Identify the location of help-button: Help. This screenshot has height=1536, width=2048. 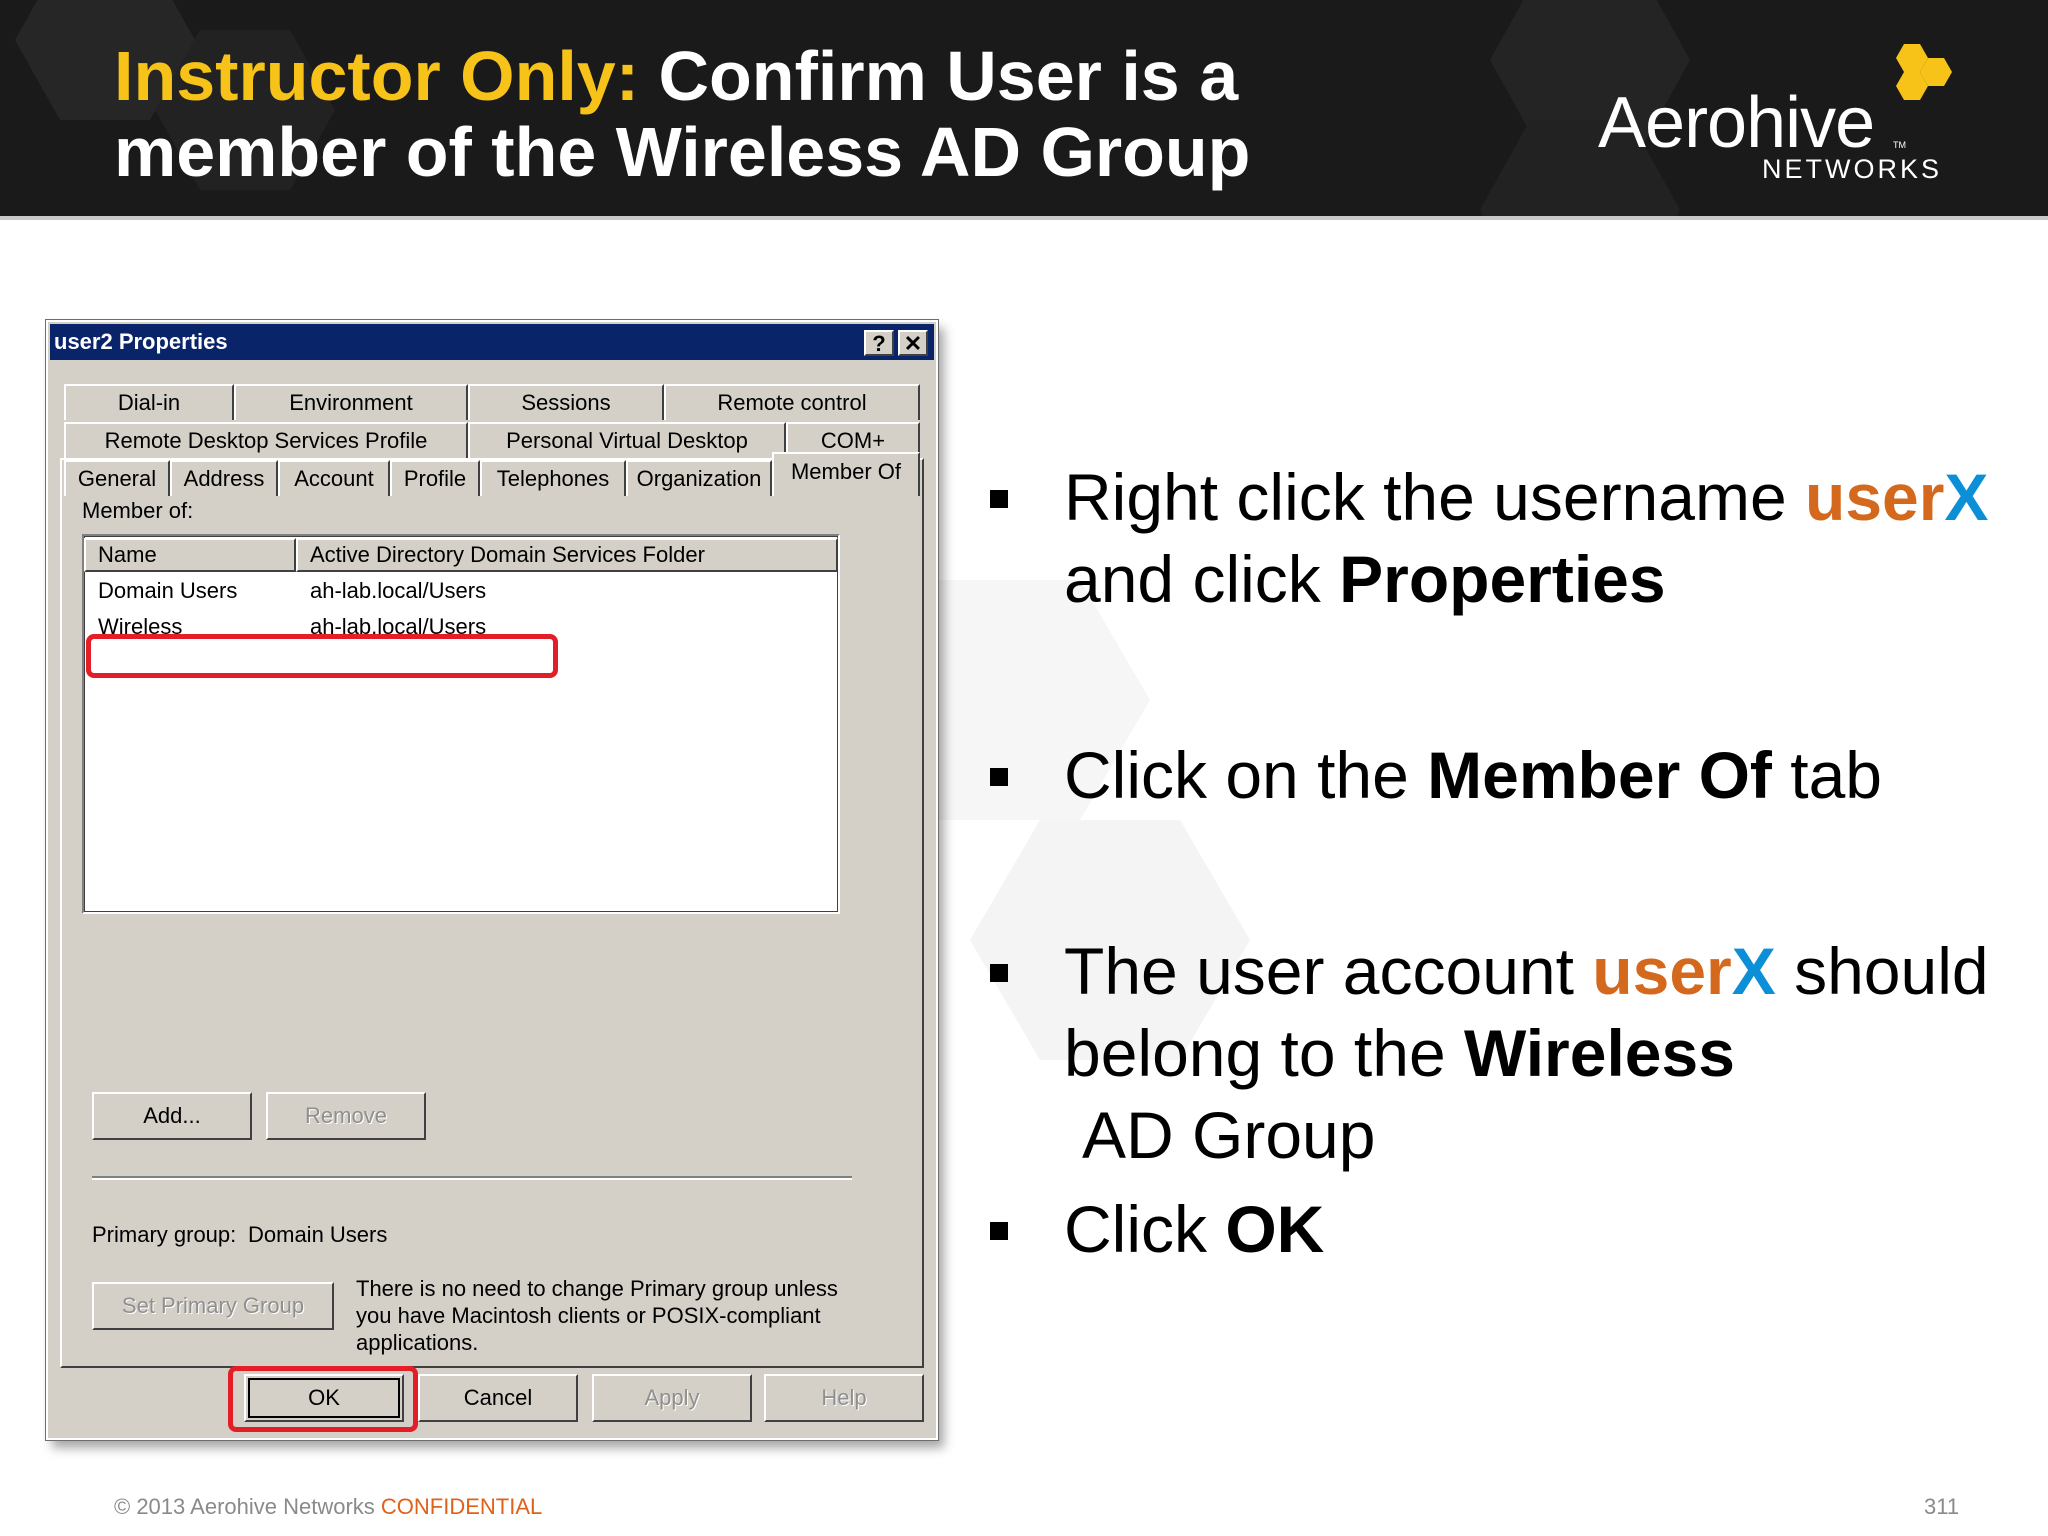
(844, 1398).